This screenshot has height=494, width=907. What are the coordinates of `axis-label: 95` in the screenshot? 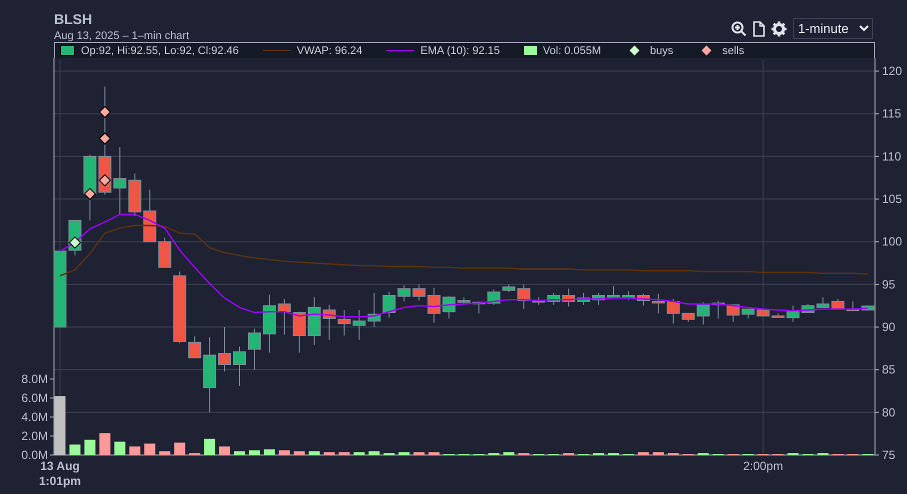 It's located at (889, 284).